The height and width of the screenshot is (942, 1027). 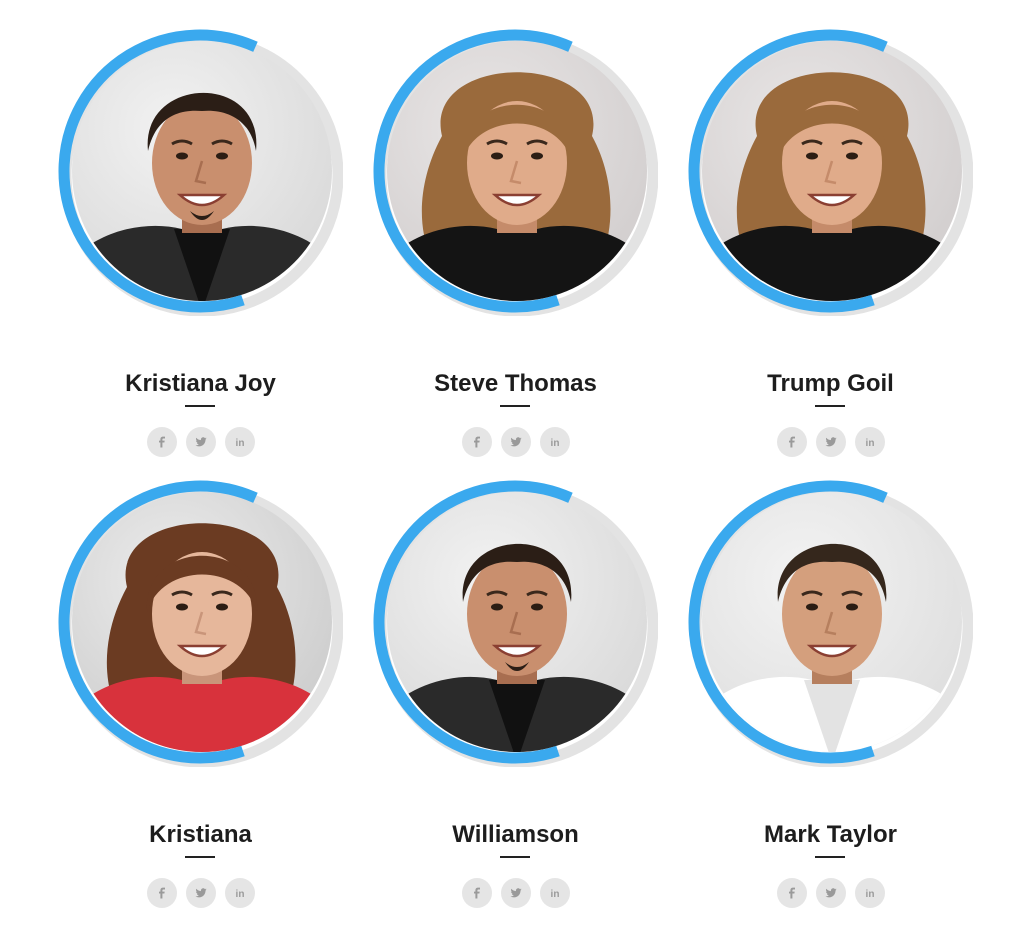 I want to click on team-member-card: Kristiana in, so click(x=193, y=679).